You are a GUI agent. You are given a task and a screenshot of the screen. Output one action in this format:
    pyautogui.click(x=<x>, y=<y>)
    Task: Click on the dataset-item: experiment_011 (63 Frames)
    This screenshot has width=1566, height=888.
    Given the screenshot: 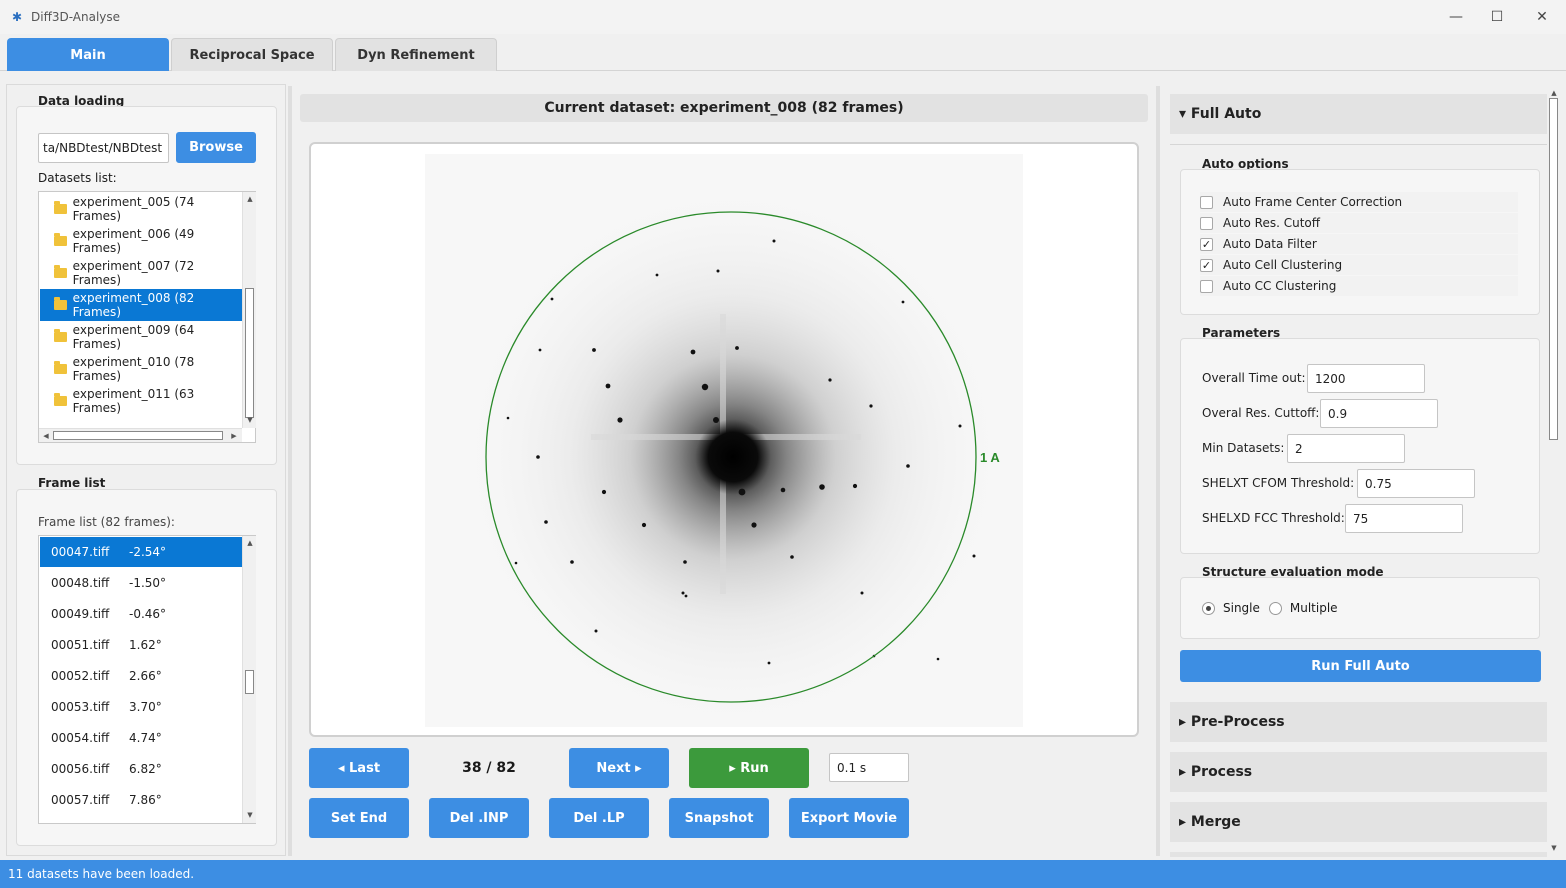 What is the action you would take?
    pyautogui.click(x=141, y=401)
    